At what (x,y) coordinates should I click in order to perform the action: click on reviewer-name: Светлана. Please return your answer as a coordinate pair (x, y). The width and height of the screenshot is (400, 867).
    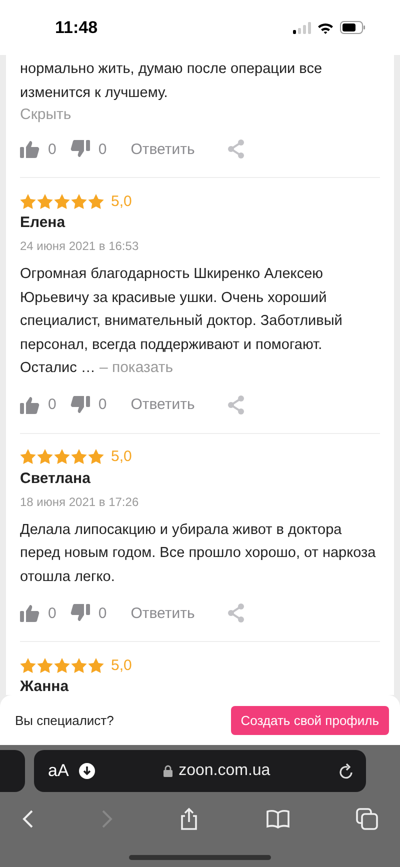
    Looking at the image, I should click on (56, 478).